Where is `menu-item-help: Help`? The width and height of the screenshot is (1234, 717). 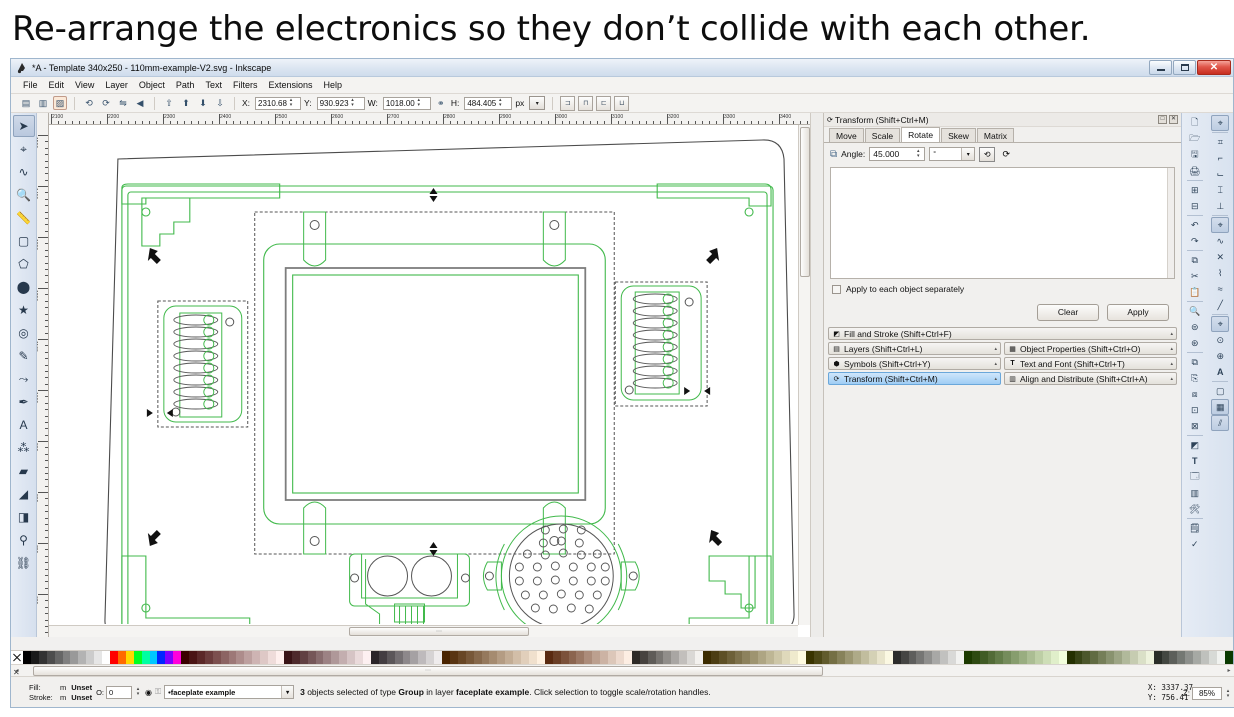
menu-item-help: Help is located at coordinates (332, 85).